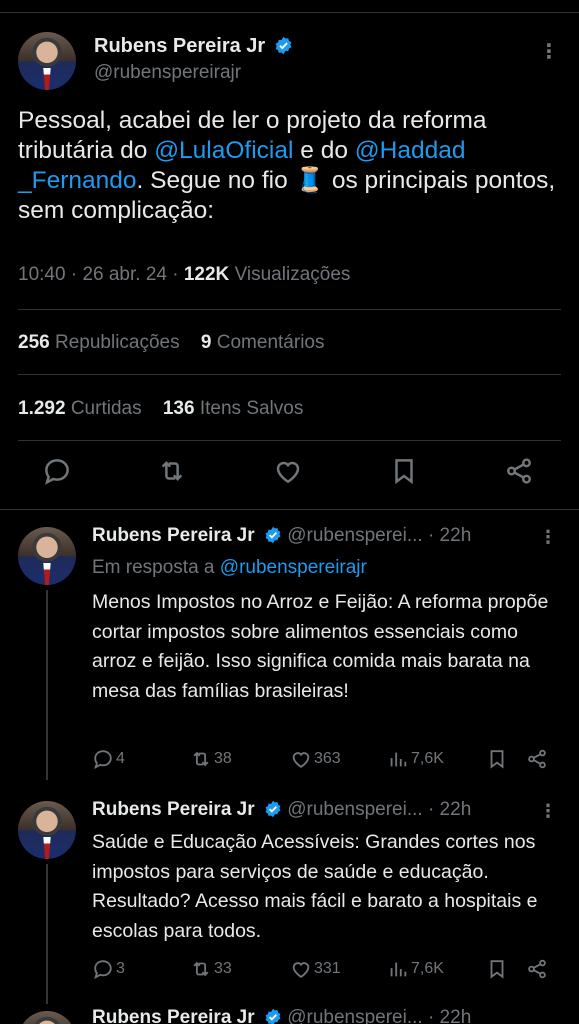 The width and height of the screenshot is (579, 1024). What do you see at coordinates (263, 342) in the screenshot?
I see `comments-stat: 9 Comentários` at bounding box center [263, 342].